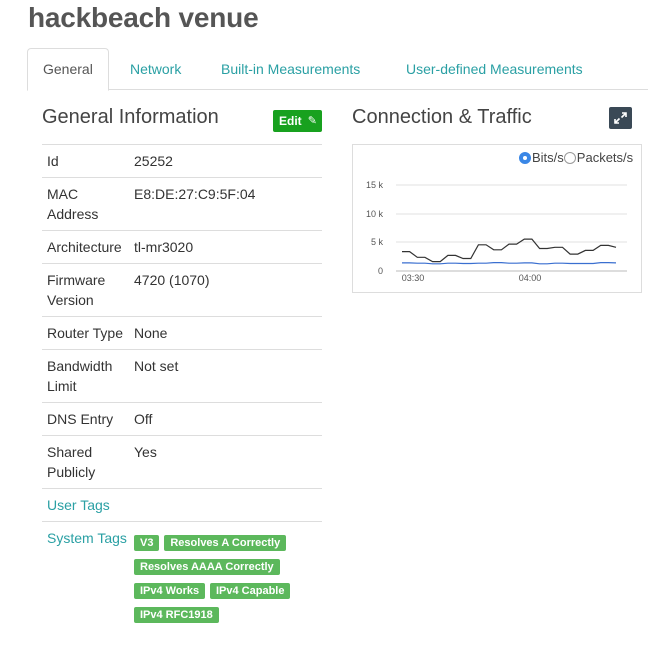 The image size is (660, 650). What do you see at coordinates (250, 591) in the screenshot?
I see `tag-badge: IPv4 Capable` at bounding box center [250, 591].